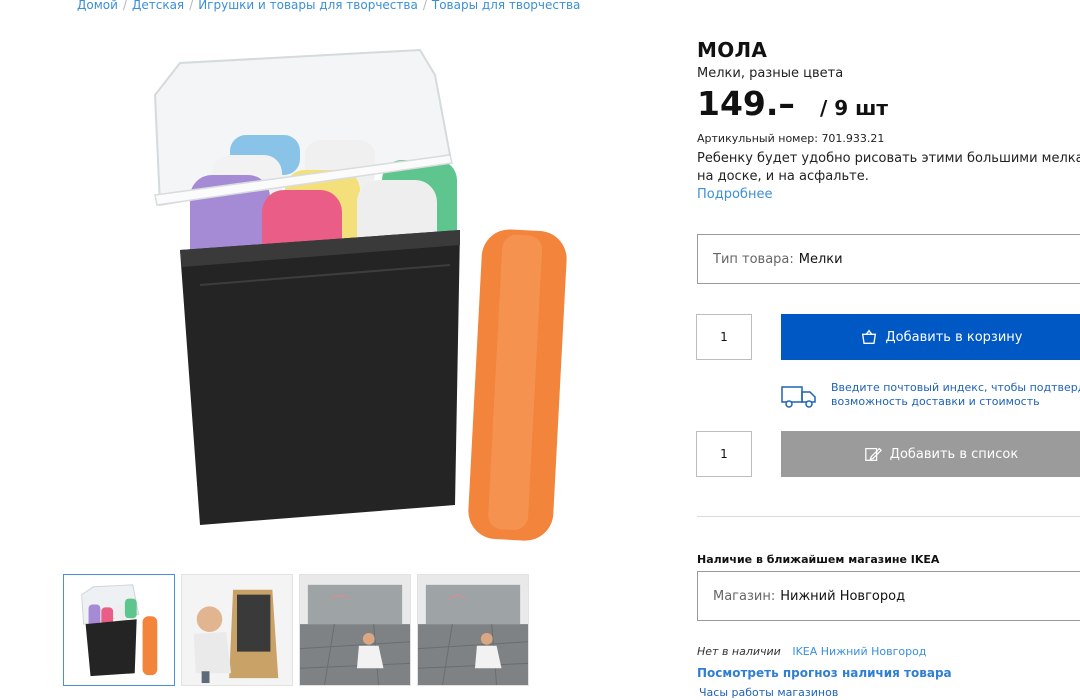  I want to click on more-details-link: Подробнее, so click(734, 194).